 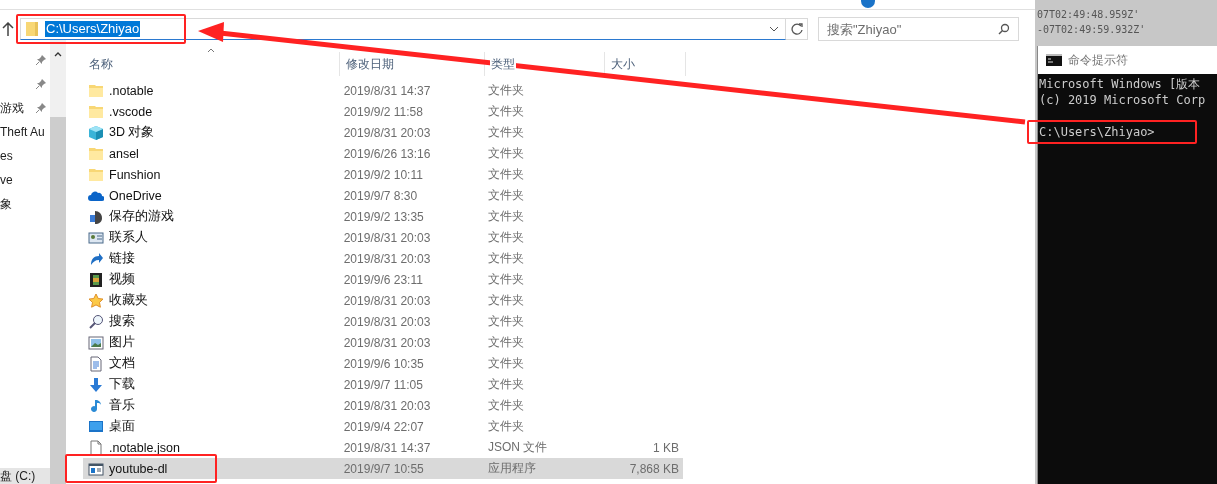 I want to click on file-row: ansel 2019/6/26 13:16 文件夹, so click(x=383, y=153).